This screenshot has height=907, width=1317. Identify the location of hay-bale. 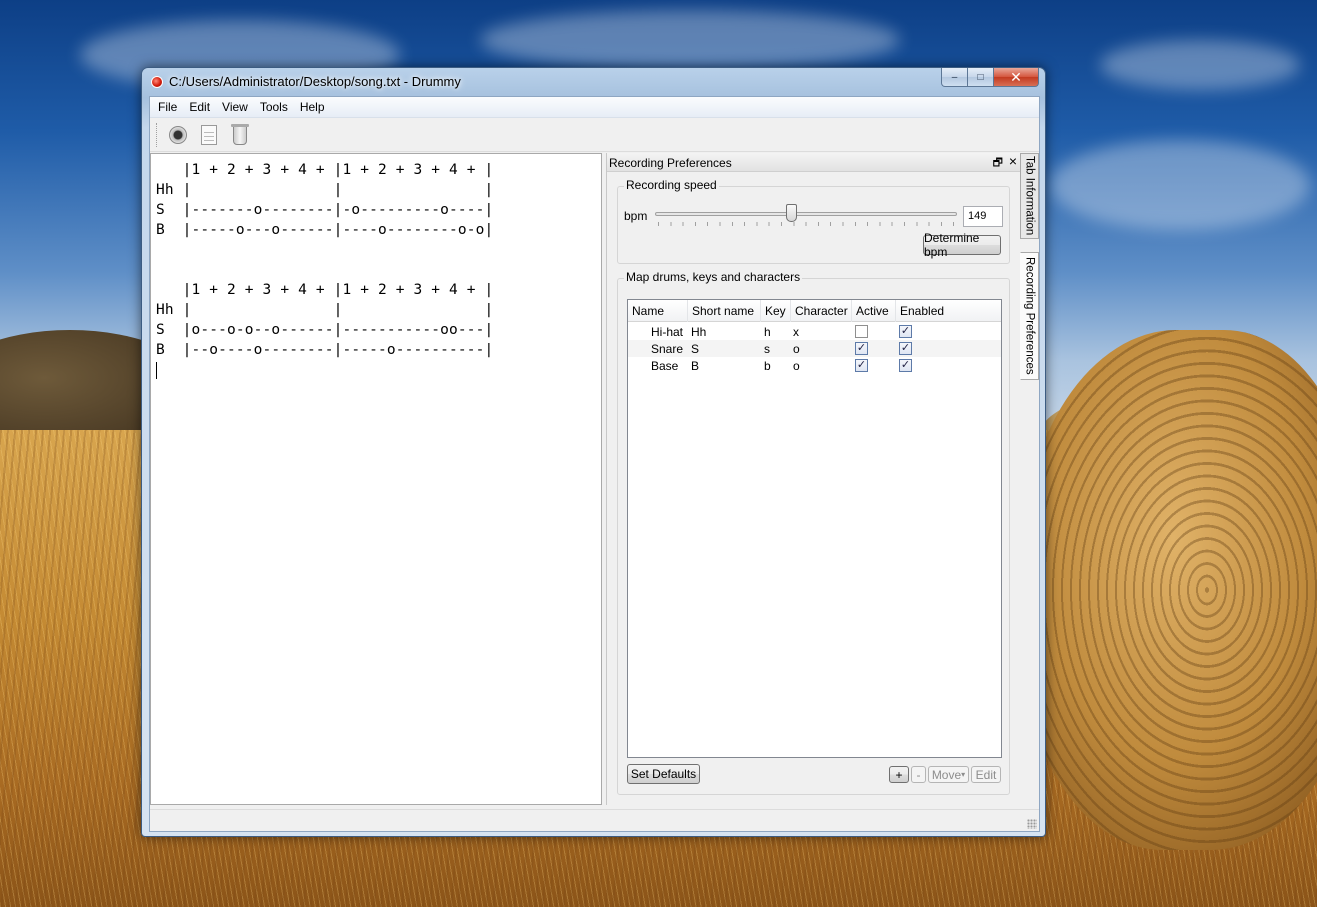
(1168, 590).